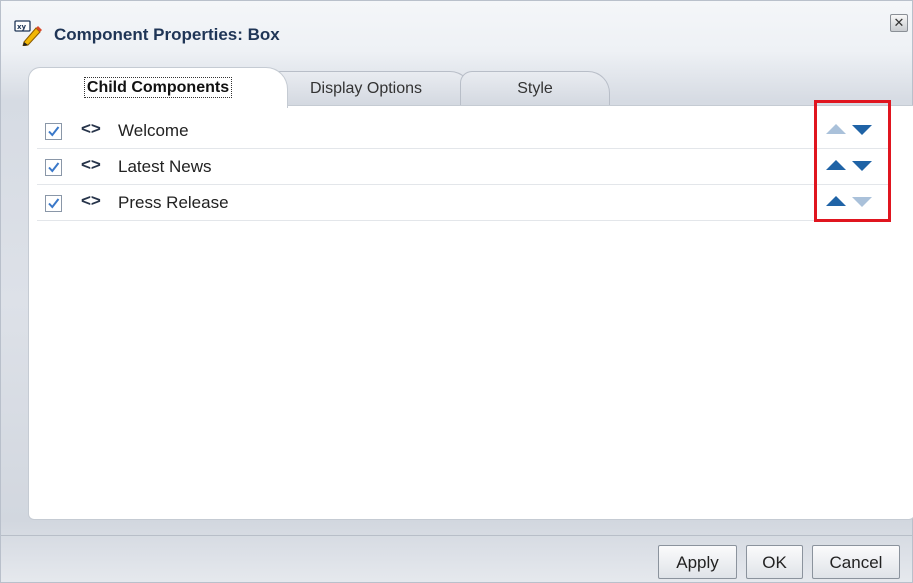 This screenshot has height=583, width=913. I want to click on cancel-button: Cancel, so click(856, 562).